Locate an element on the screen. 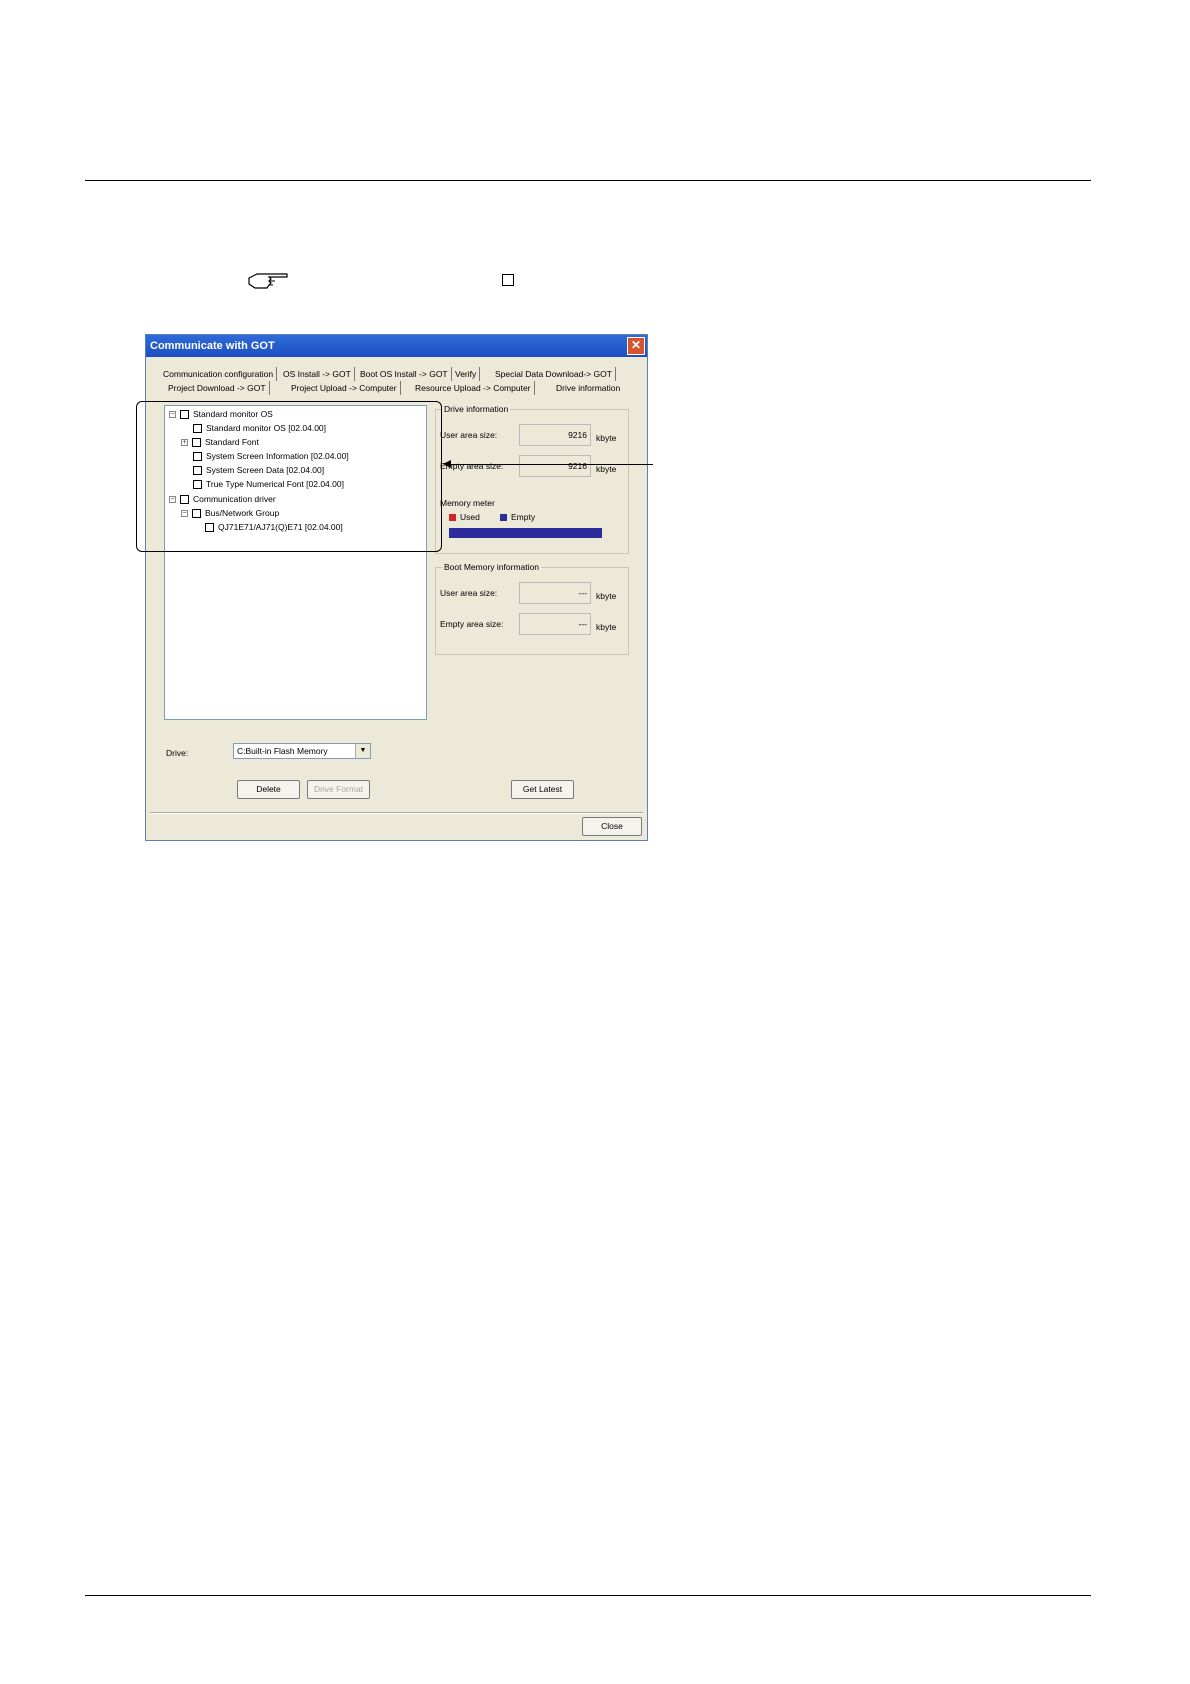 The width and height of the screenshot is (1190, 1684). boot-empty-area-field: --- is located at coordinates (555, 624).